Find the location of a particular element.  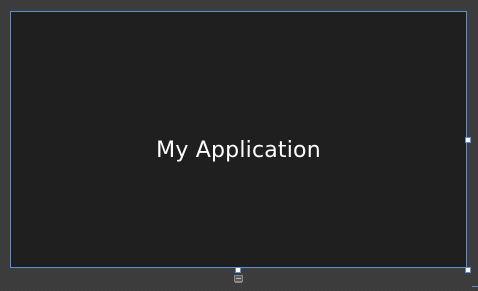

resize-handle-bottom is located at coordinates (238, 270).